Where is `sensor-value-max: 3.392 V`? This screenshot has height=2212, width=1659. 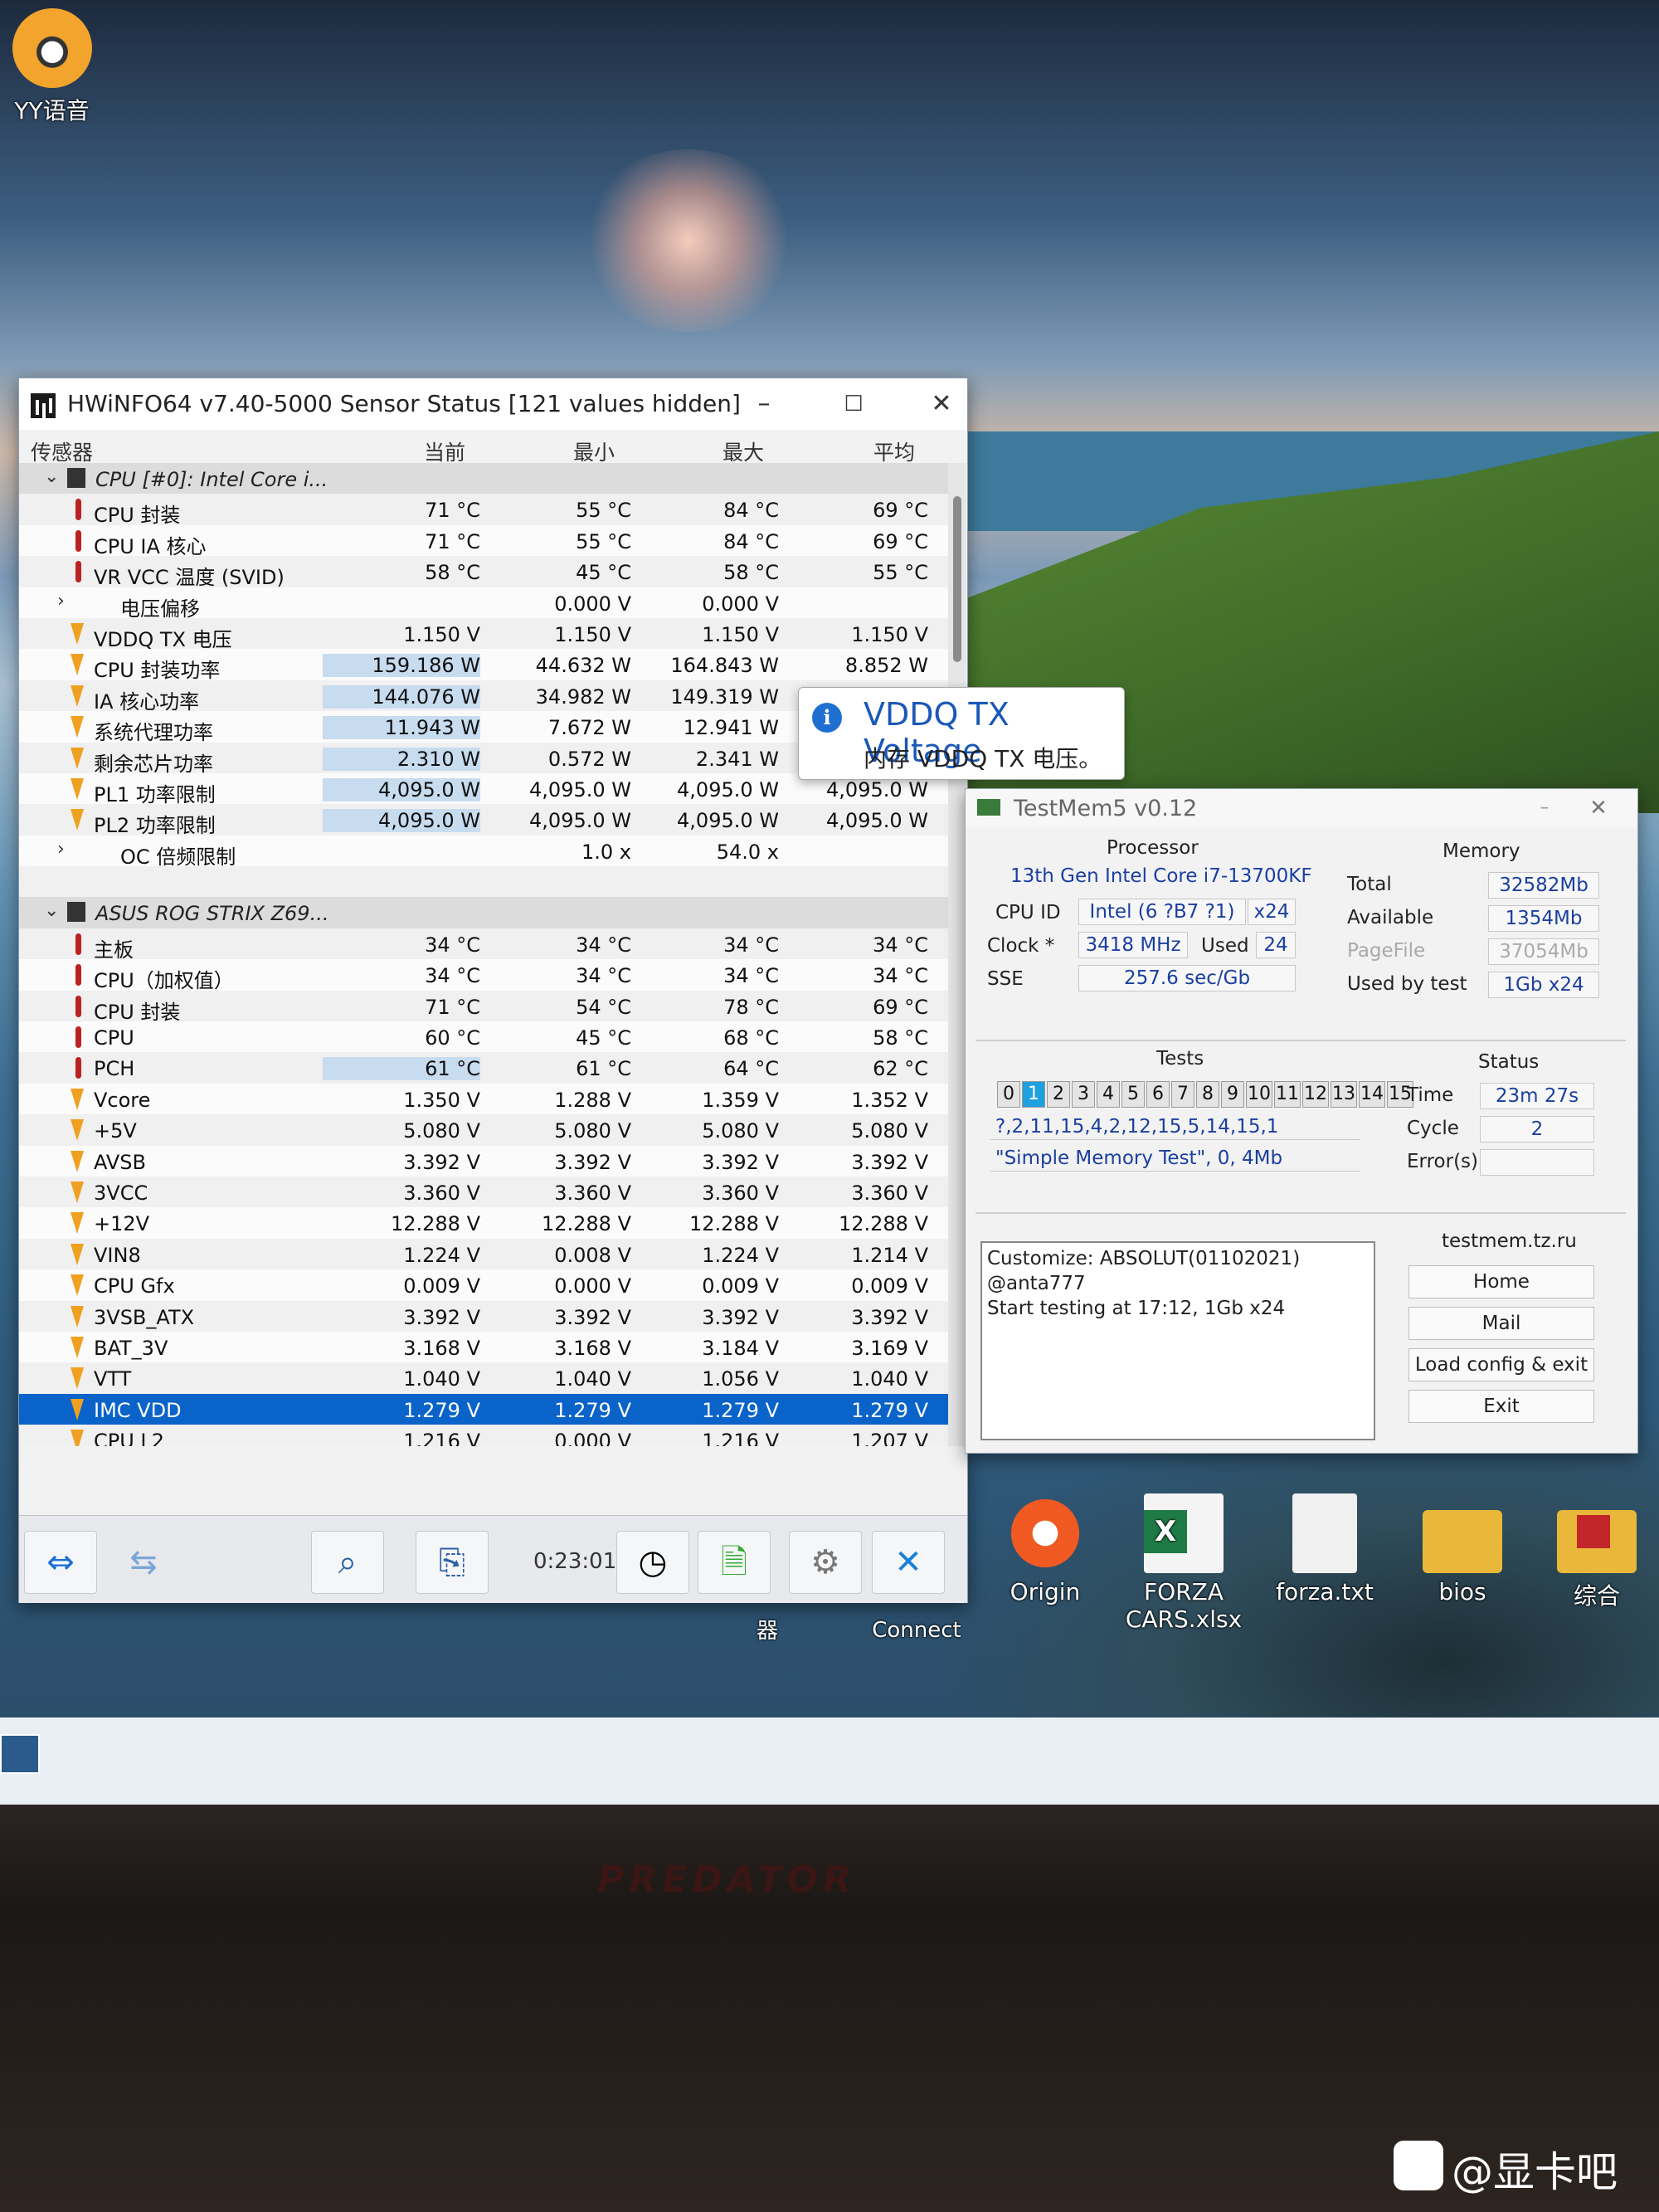
sensor-value-max: 3.392 V is located at coordinates (740, 1162).